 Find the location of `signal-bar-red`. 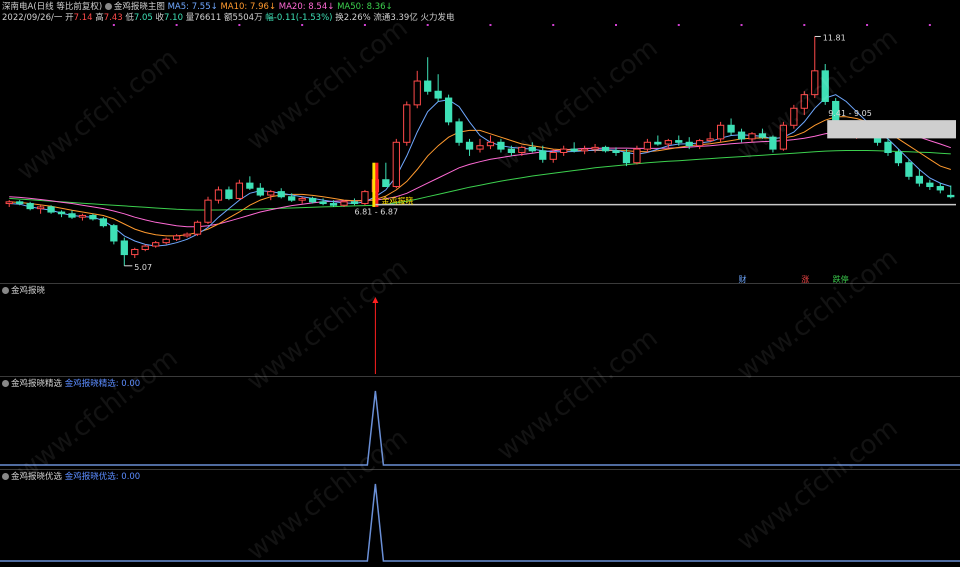

signal-bar-red is located at coordinates (377, 184).